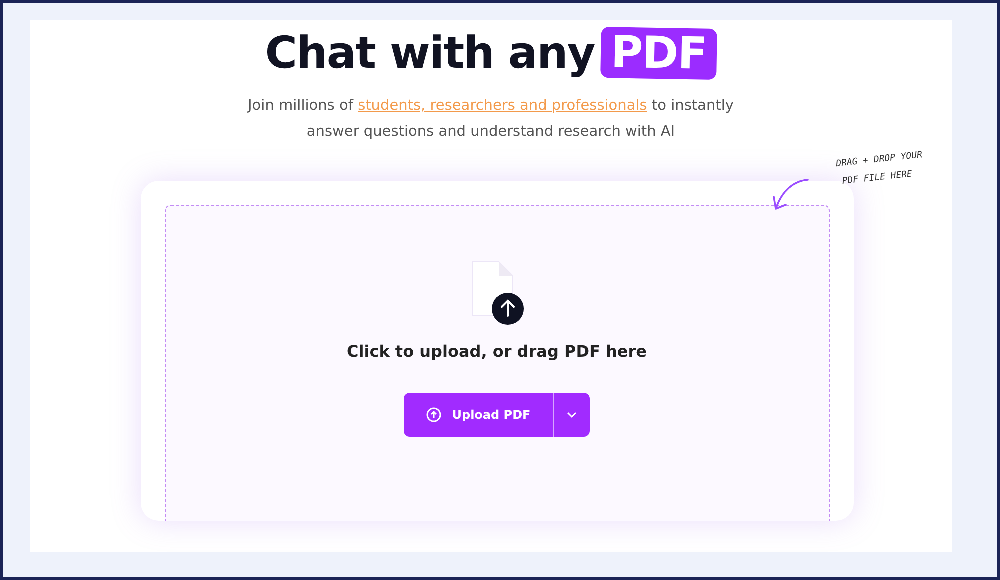 The width and height of the screenshot is (1000, 580). I want to click on highlight-tag: PDF, so click(659, 53).